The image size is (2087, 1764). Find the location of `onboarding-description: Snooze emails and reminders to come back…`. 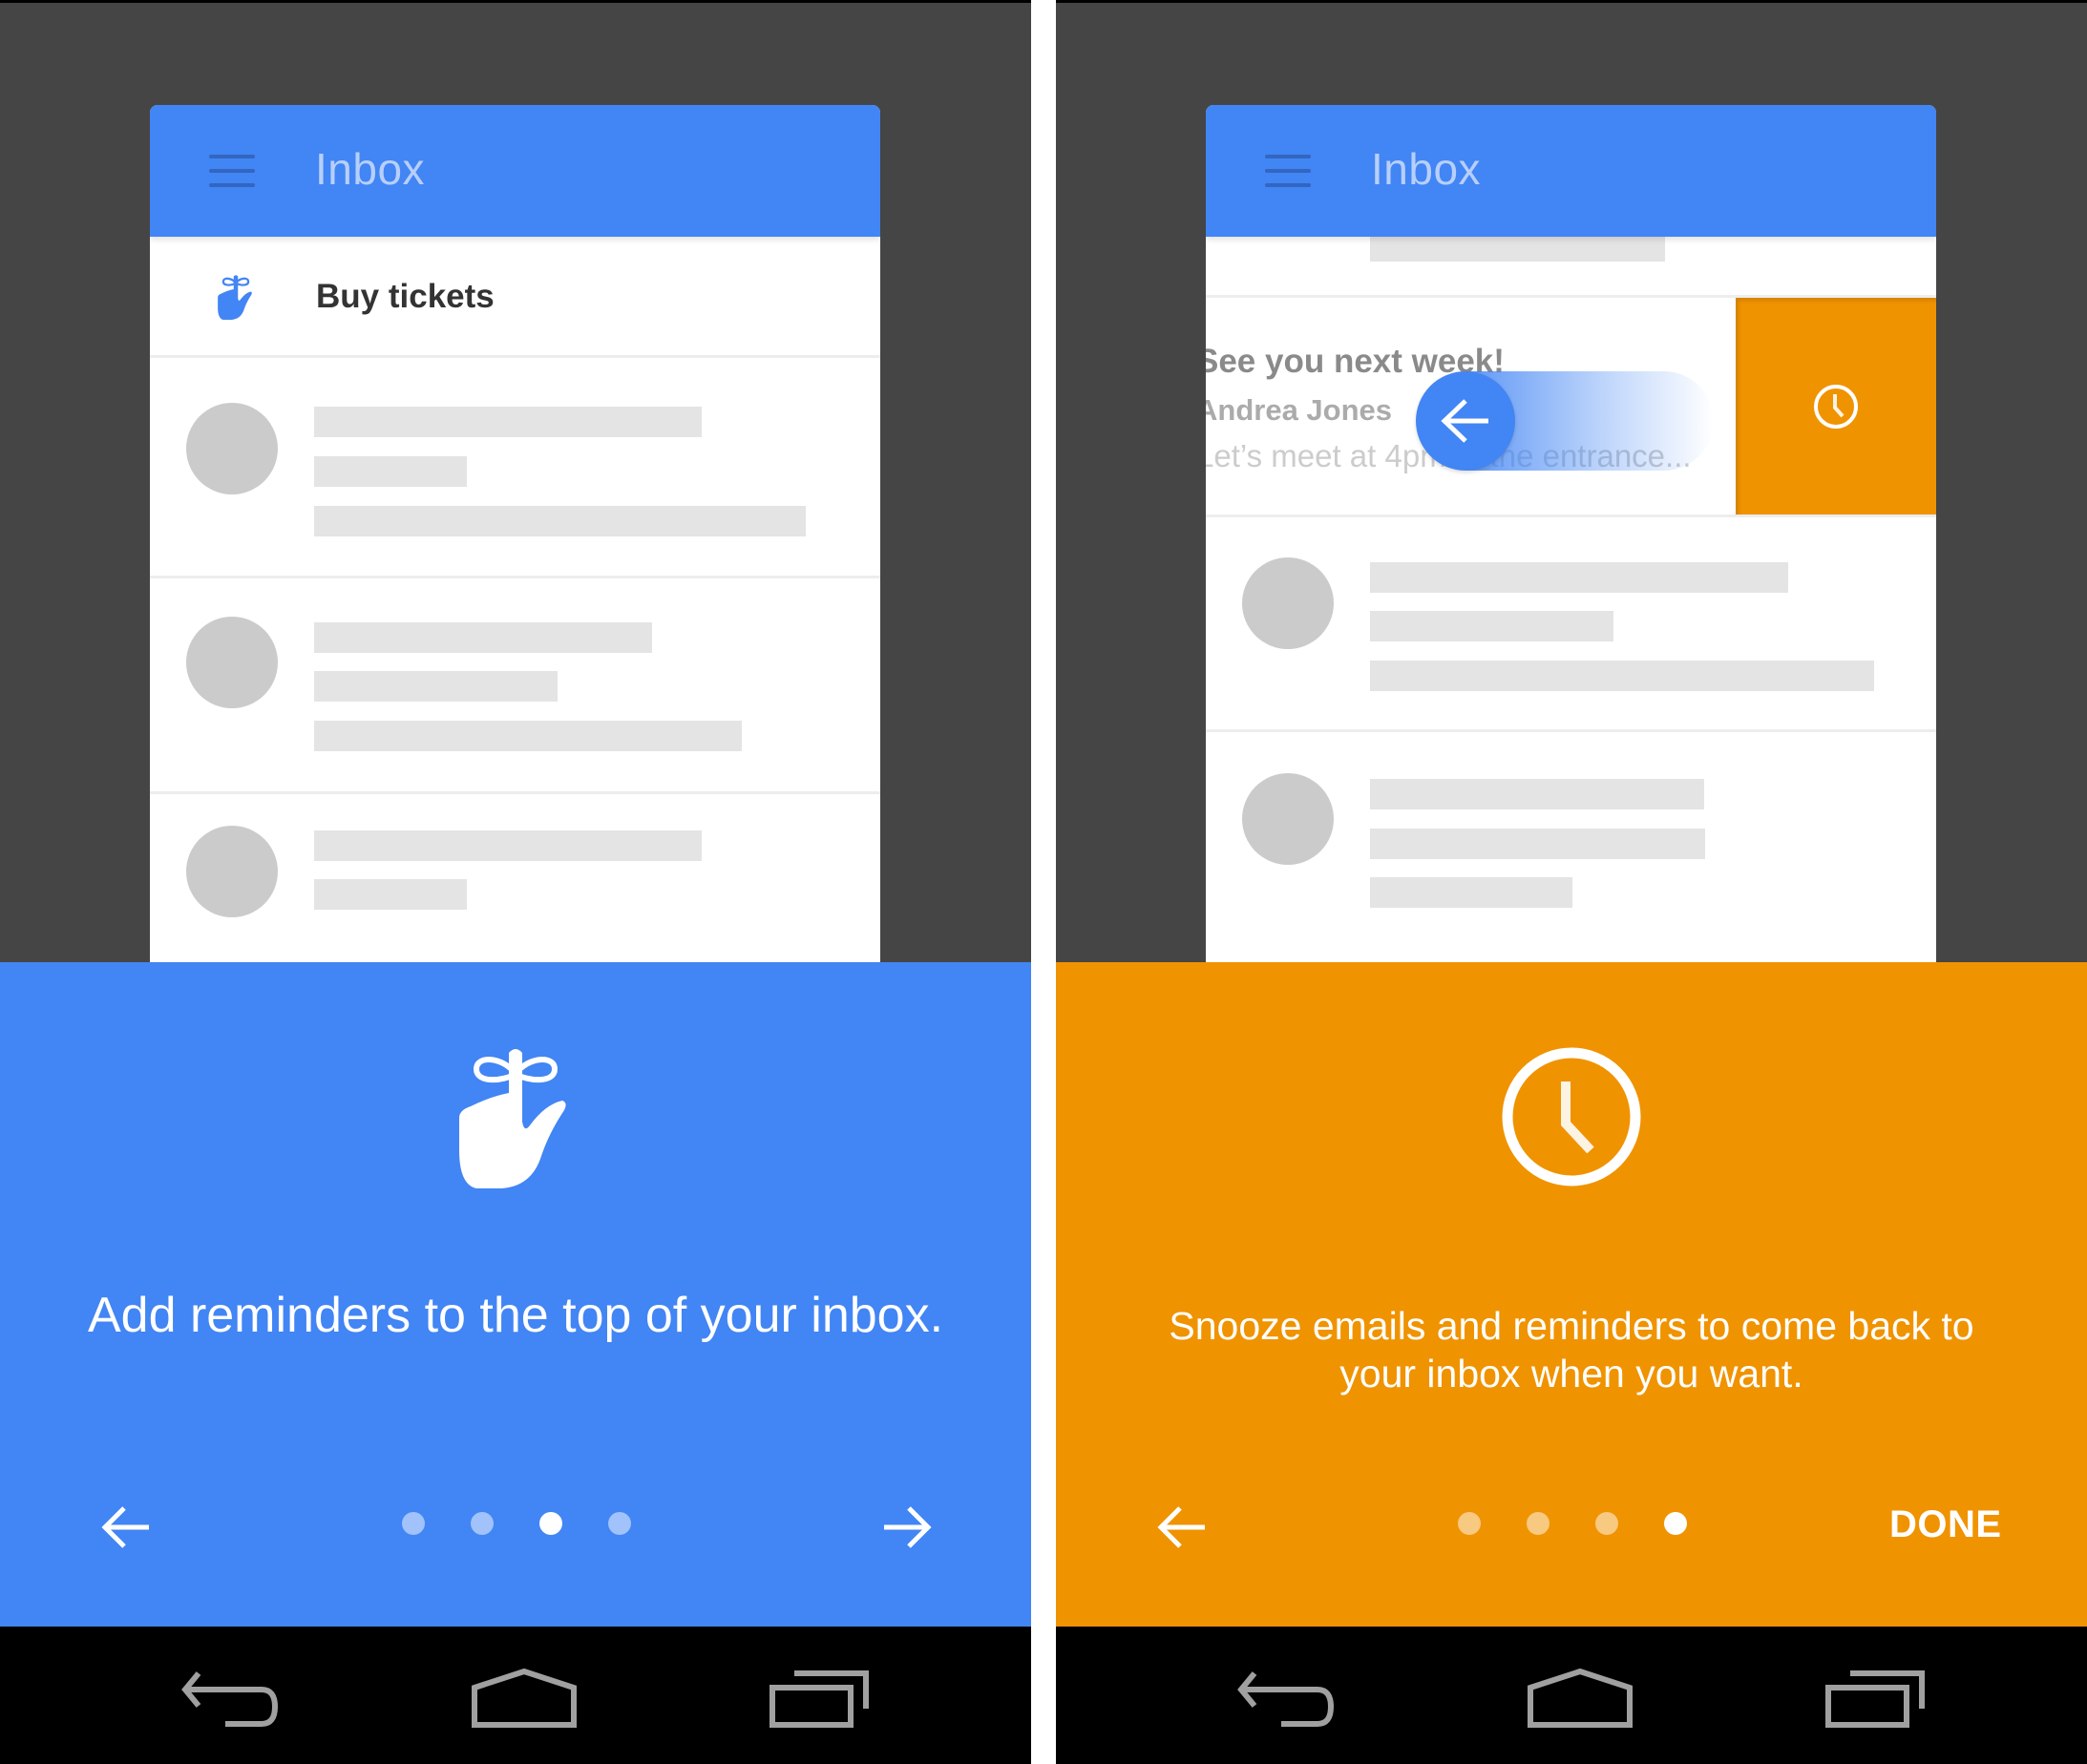

onboarding-description: Snooze emails and reminders to come back… is located at coordinates (1571, 1350).